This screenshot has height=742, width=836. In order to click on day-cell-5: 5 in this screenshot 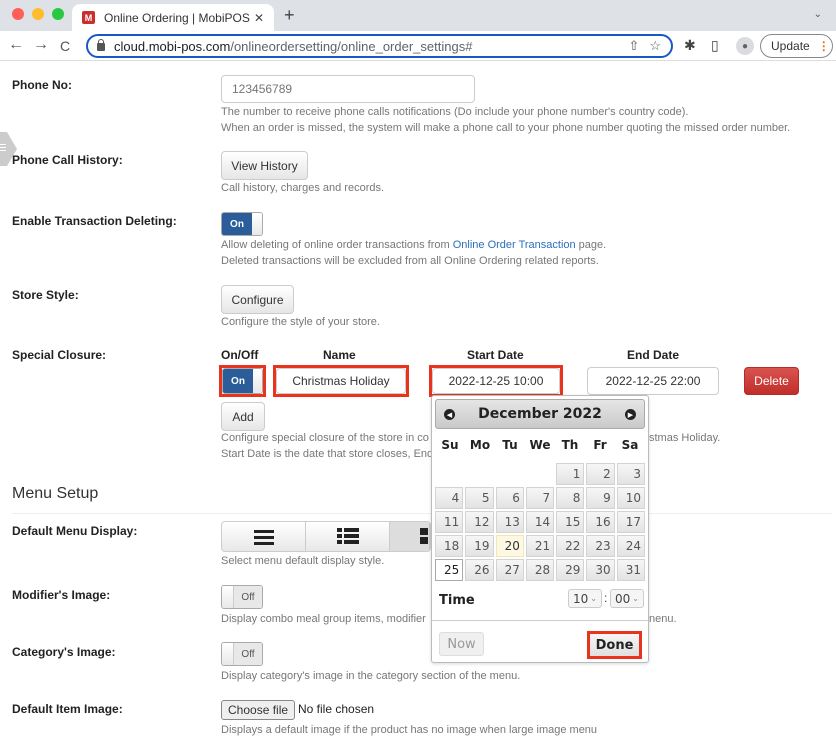, I will do `click(479, 498)`.